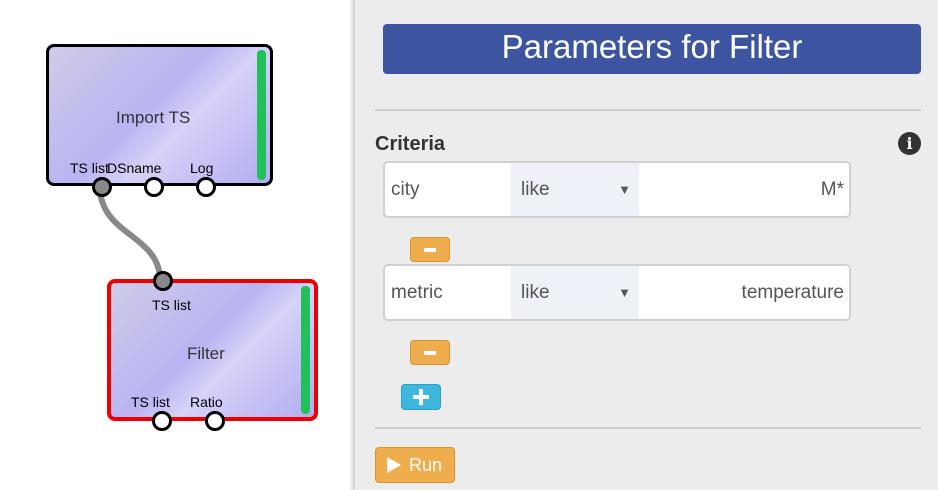 The width and height of the screenshot is (938, 490). I want to click on criteria-field-input: metric, so click(417, 292).